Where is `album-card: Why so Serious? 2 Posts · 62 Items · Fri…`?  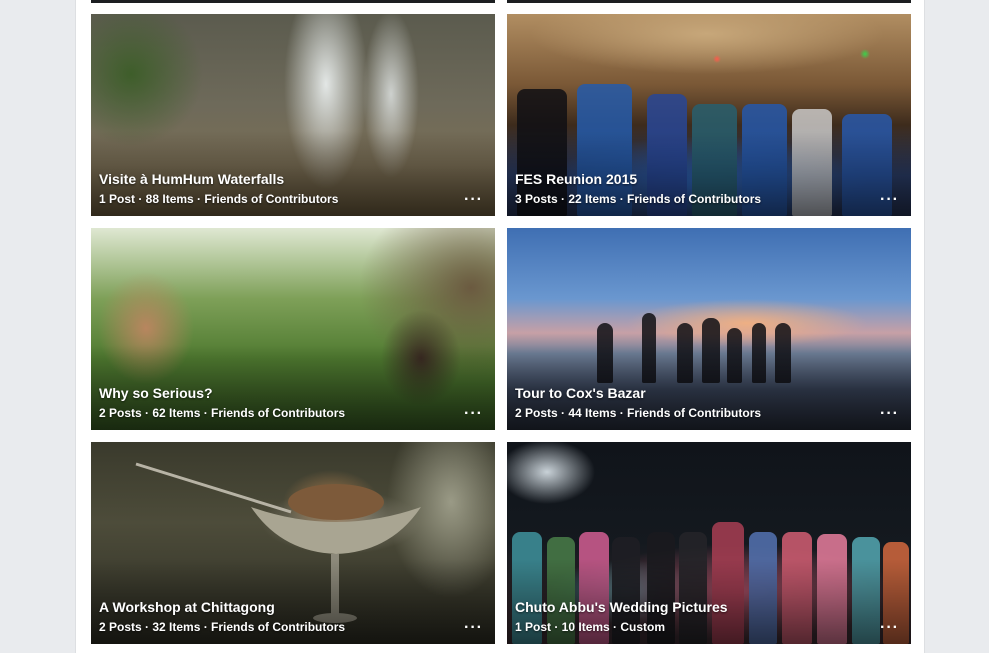
album-card: Why so Serious? 2 Posts · 62 Items · Fri… is located at coordinates (293, 329).